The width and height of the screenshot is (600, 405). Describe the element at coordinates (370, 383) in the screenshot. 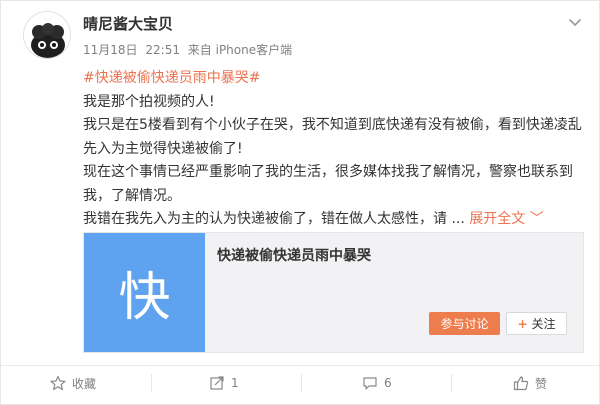

I see `comment-icon` at that location.